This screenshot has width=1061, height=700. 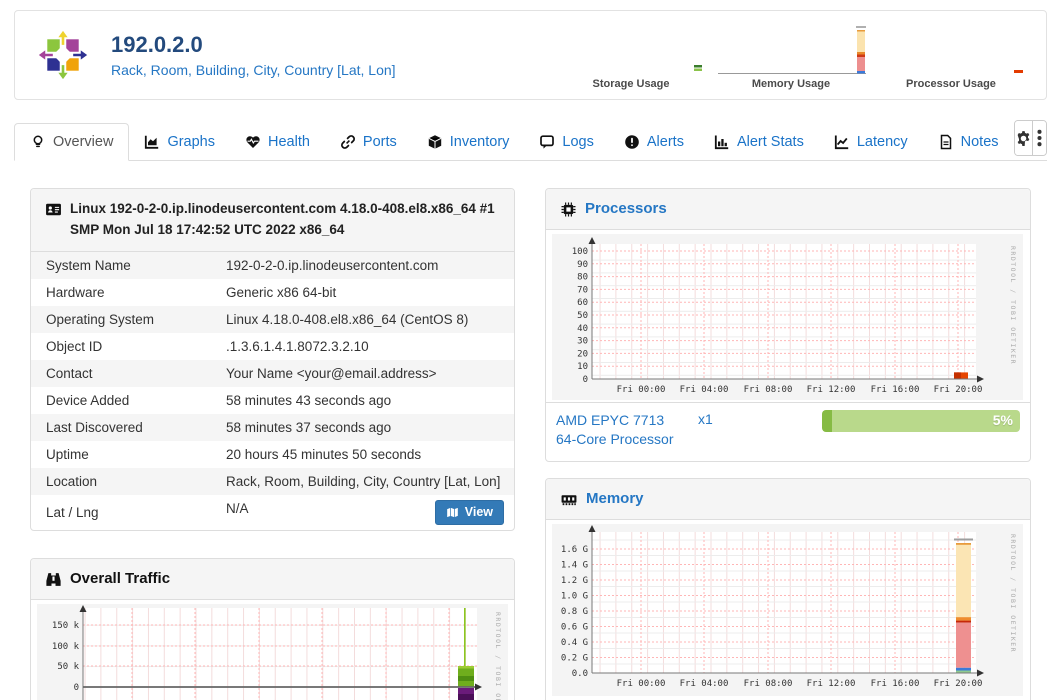 I want to click on svg-text: 0.4 G, so click(x=574, y=643).